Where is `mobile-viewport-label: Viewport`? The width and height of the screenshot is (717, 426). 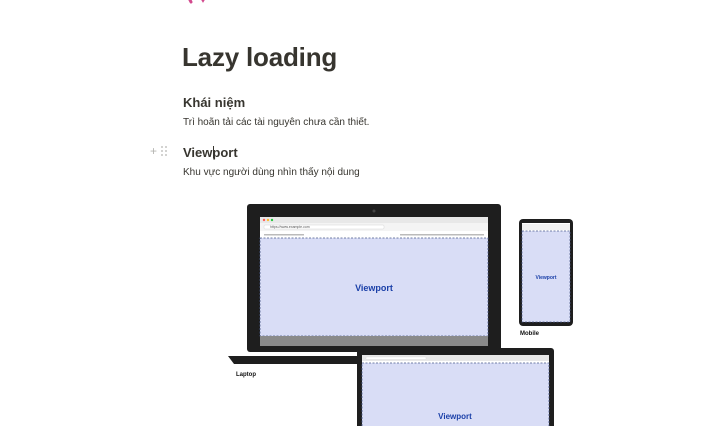
mobile-viewport-label: Viewport is located at coordinates (545, 278).